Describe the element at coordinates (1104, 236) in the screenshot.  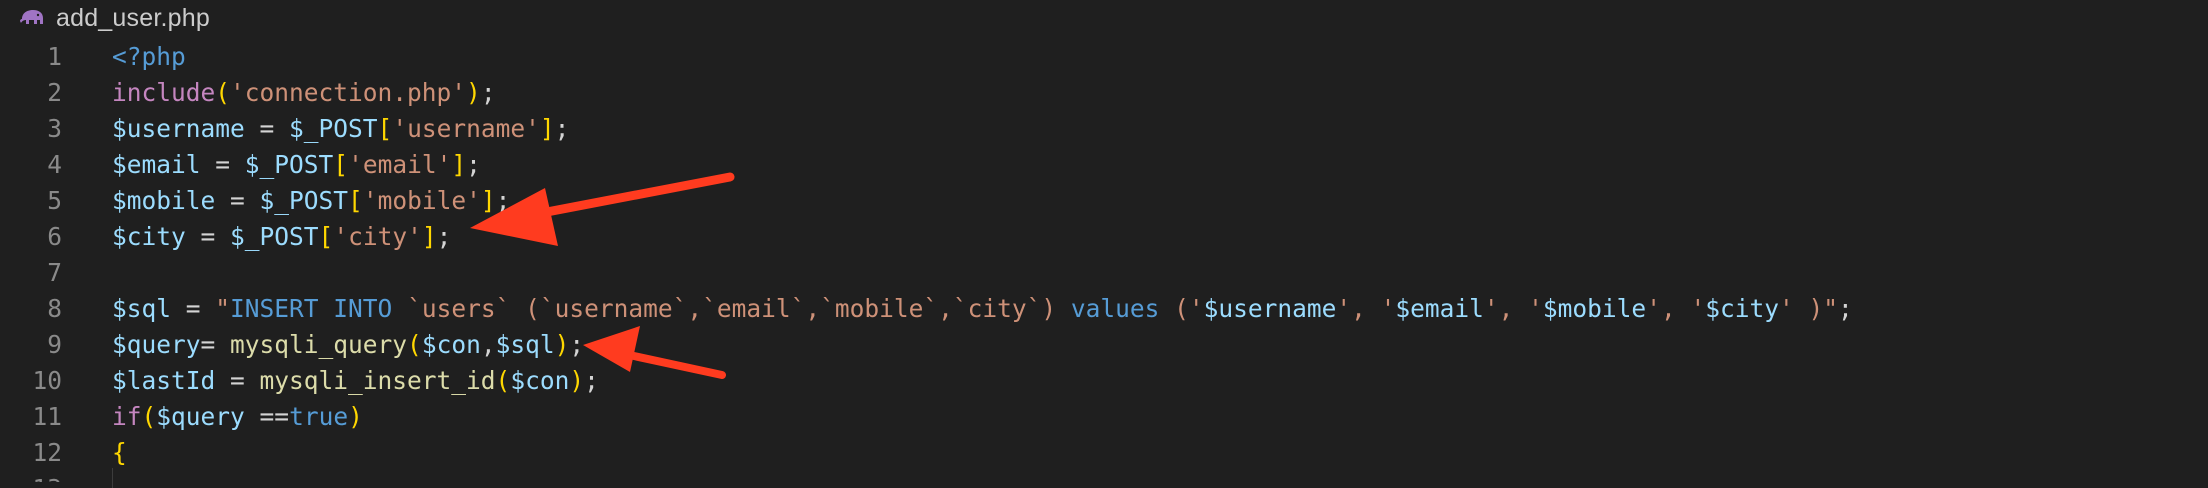
I see `code-line: 6 $city = $_POST['city'];` at that location.